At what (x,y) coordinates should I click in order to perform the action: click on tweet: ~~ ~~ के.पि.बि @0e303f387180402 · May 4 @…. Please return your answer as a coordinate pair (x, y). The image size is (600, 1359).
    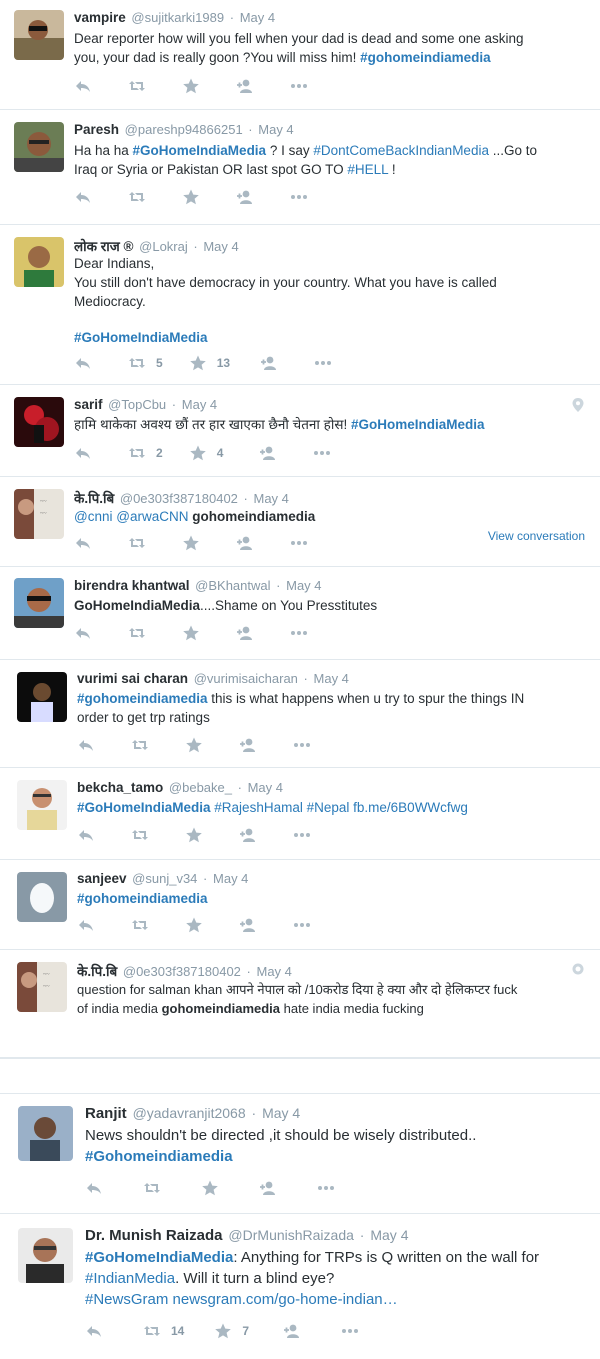
    Looking at the image, I should click on (300, 522).